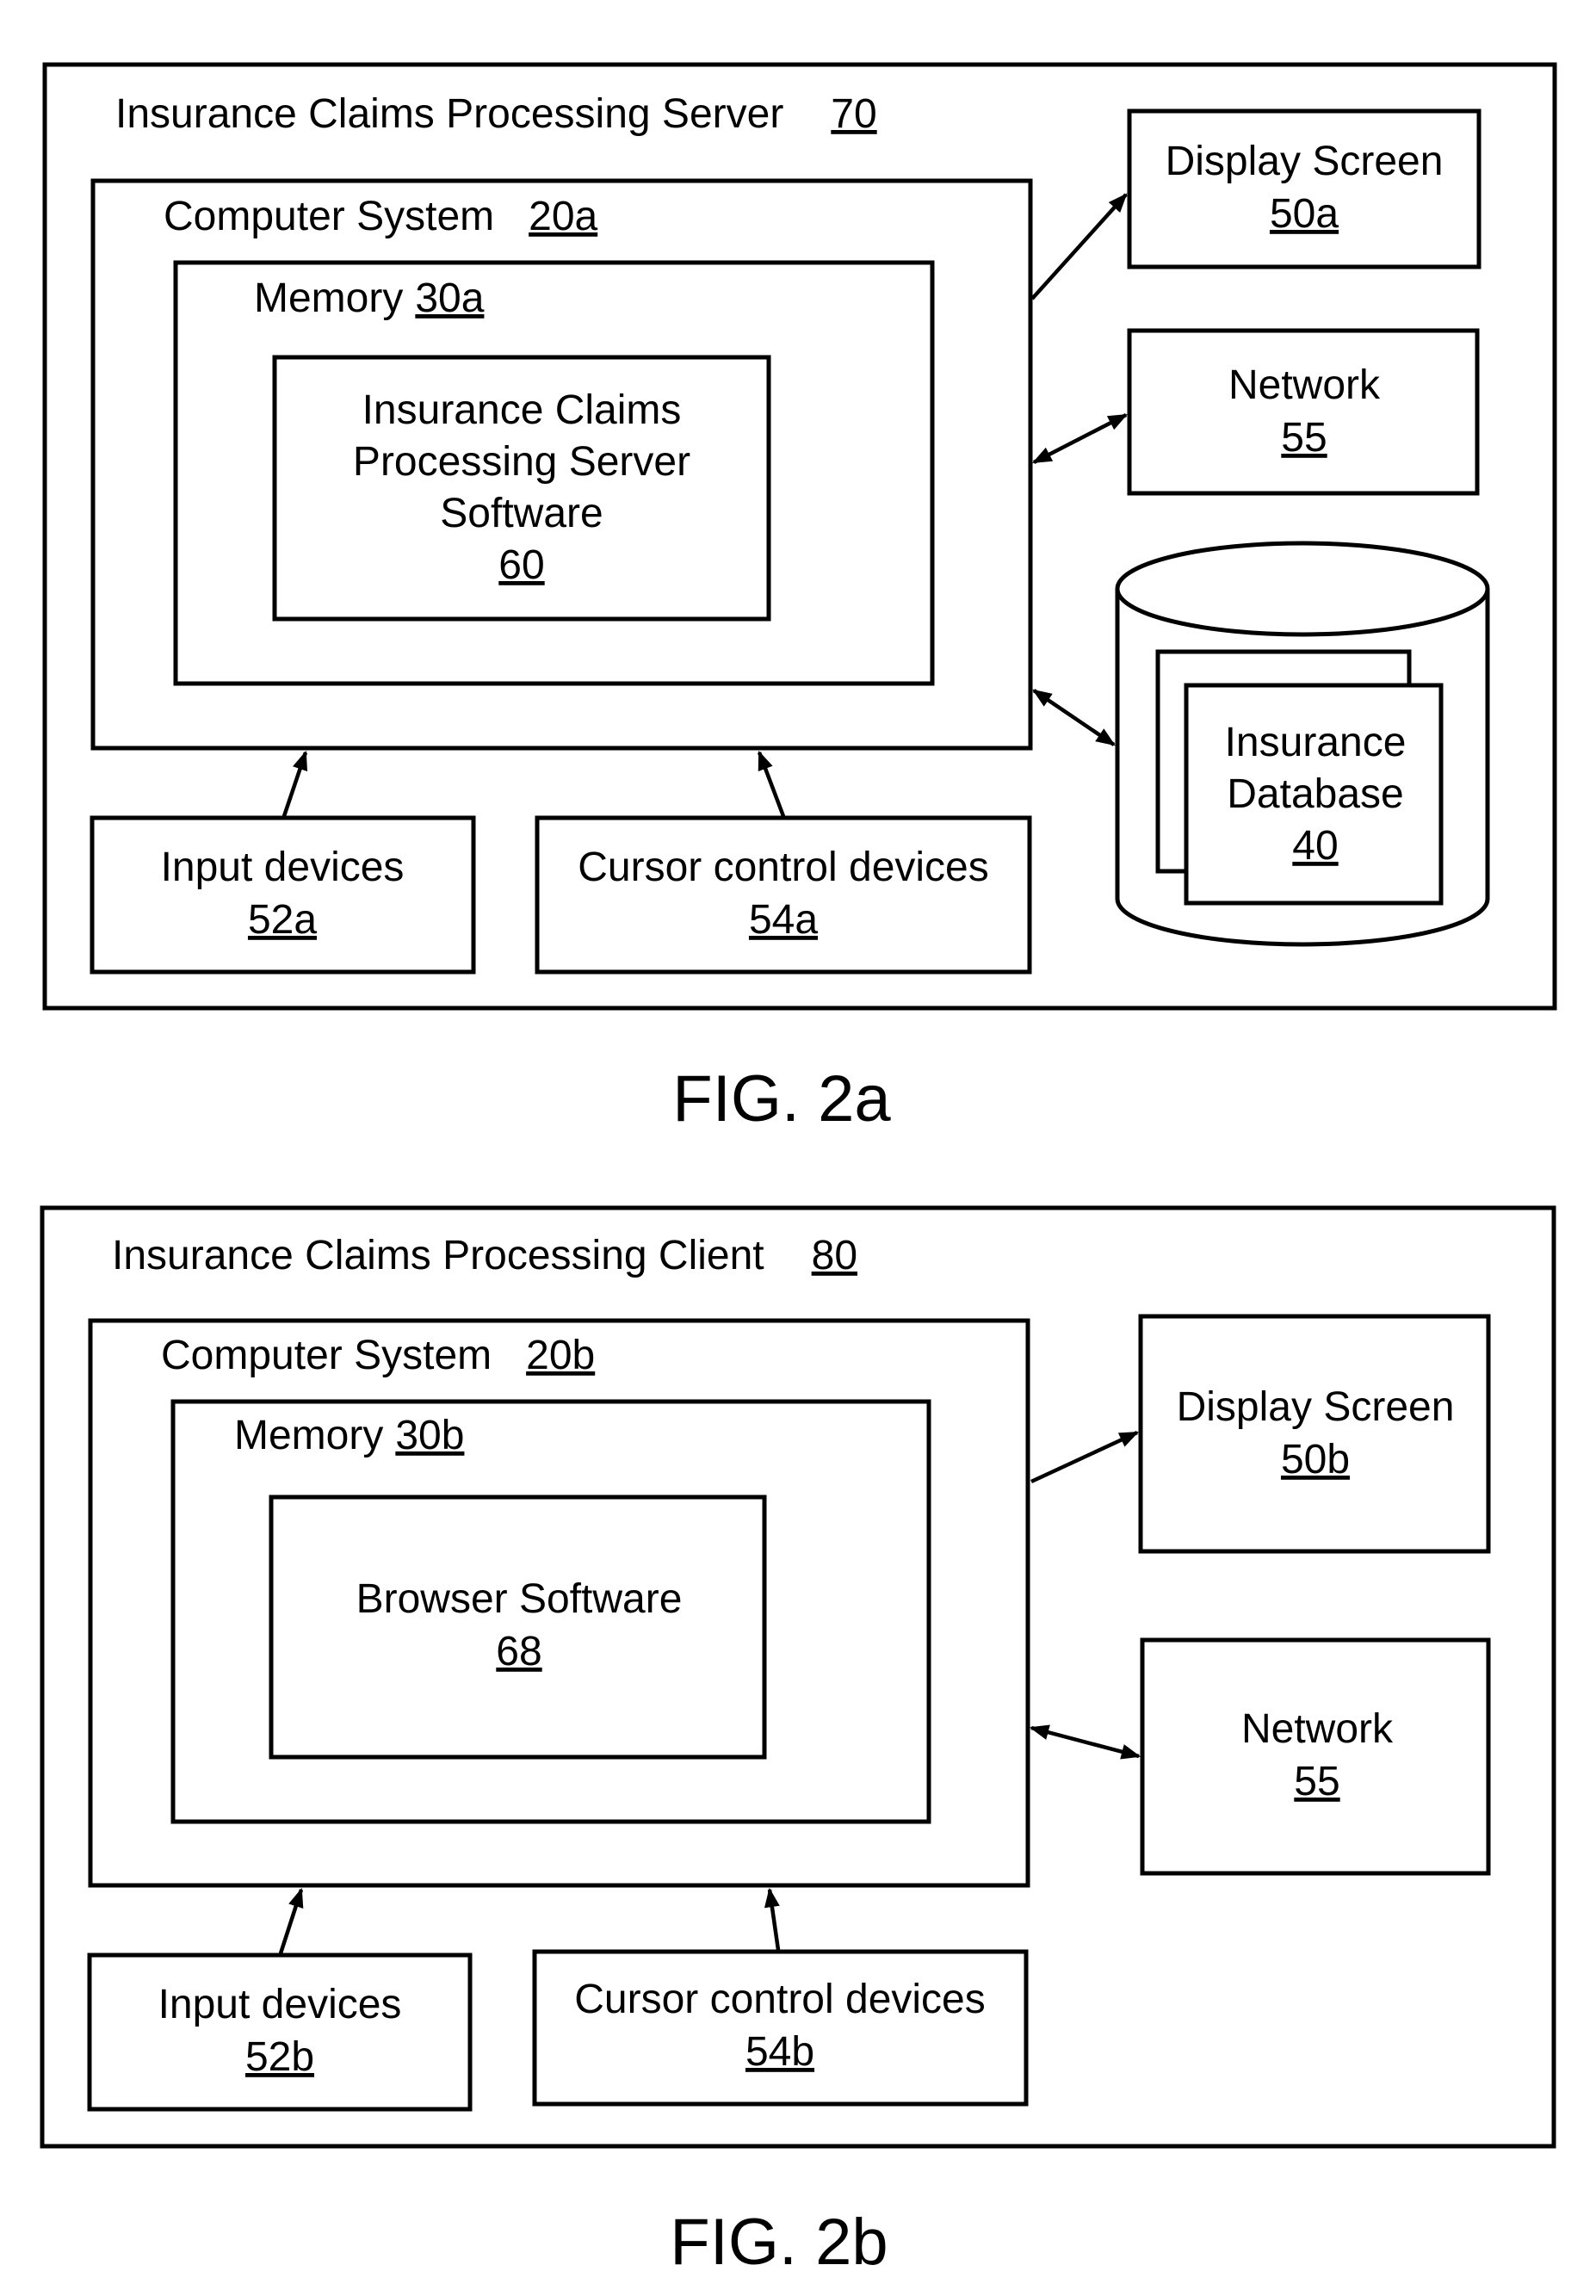 This screenshot has height=2296, width=1596. What do you see at coordinates (518, 1627) in the screenshot?
I see `browser-software-box` at bounding box center [518, 1627].